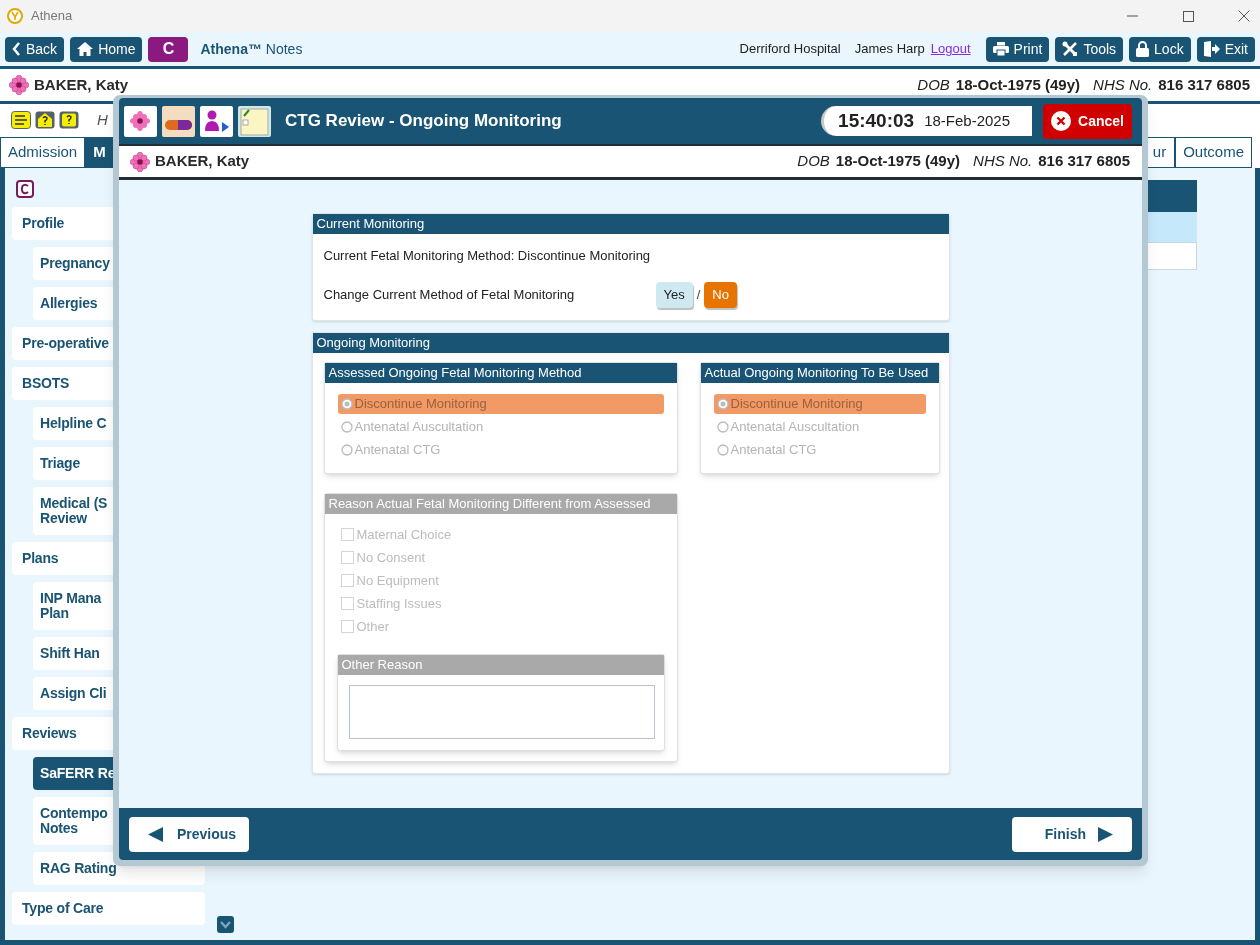  I want to click on scroll-down-button, so click(225, 924).